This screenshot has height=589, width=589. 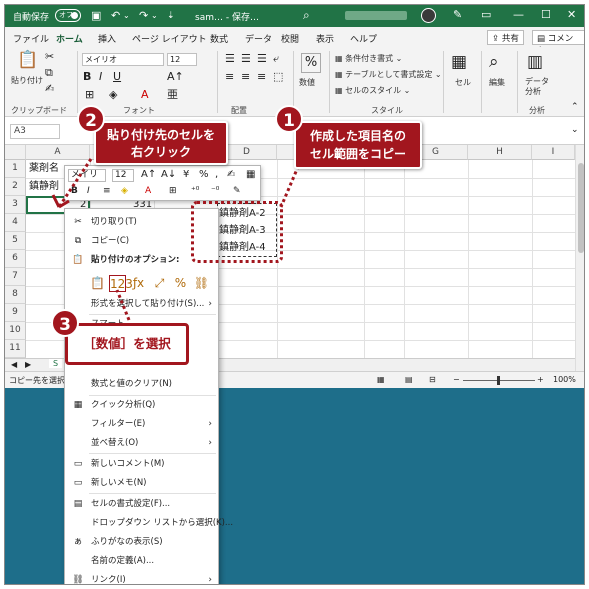 I want to click on undo-dropdown-icon: ⌄, so click(x=126, y=16).